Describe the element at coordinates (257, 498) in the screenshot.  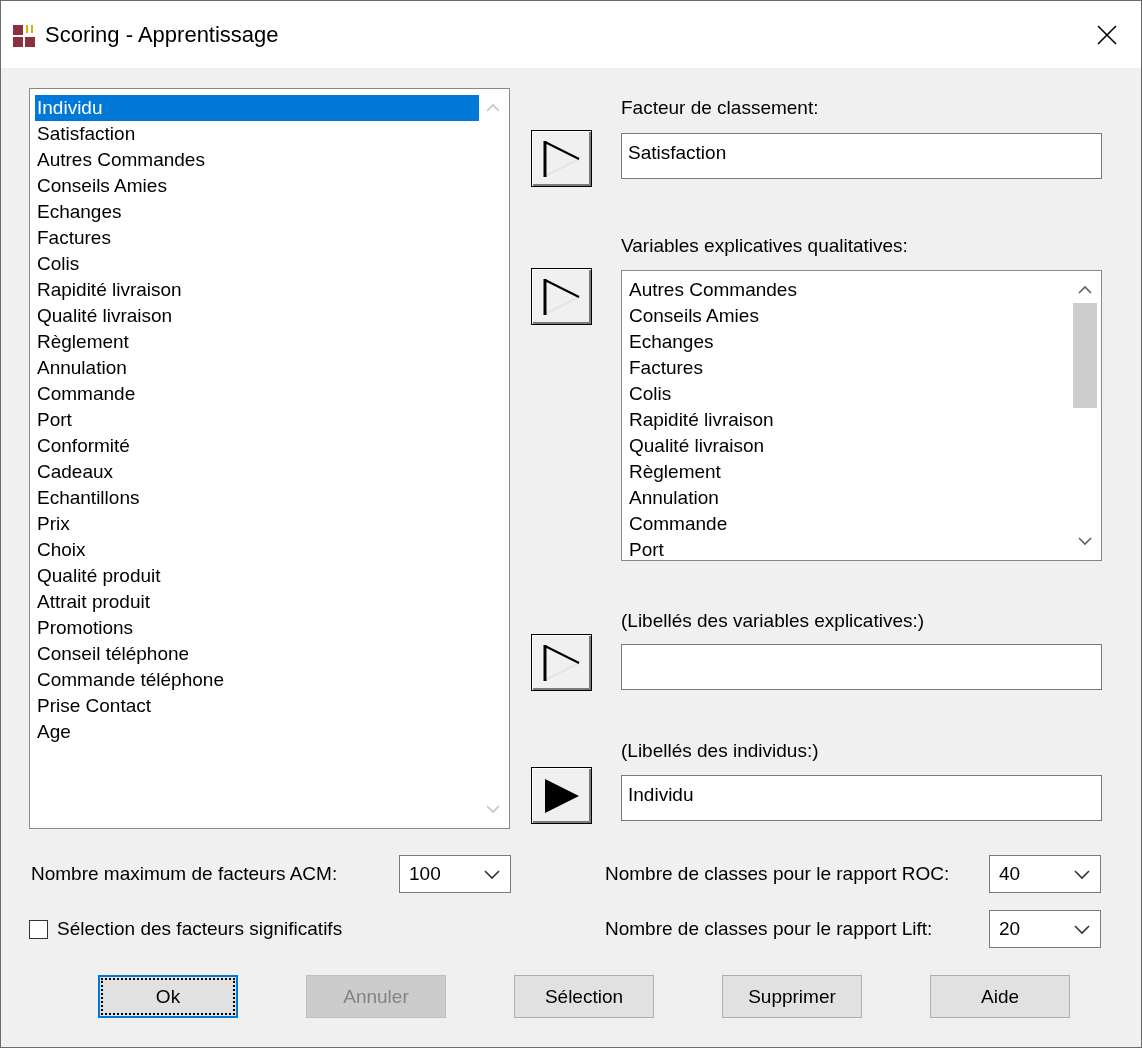
I see `list-item: Echantillons` at that location.